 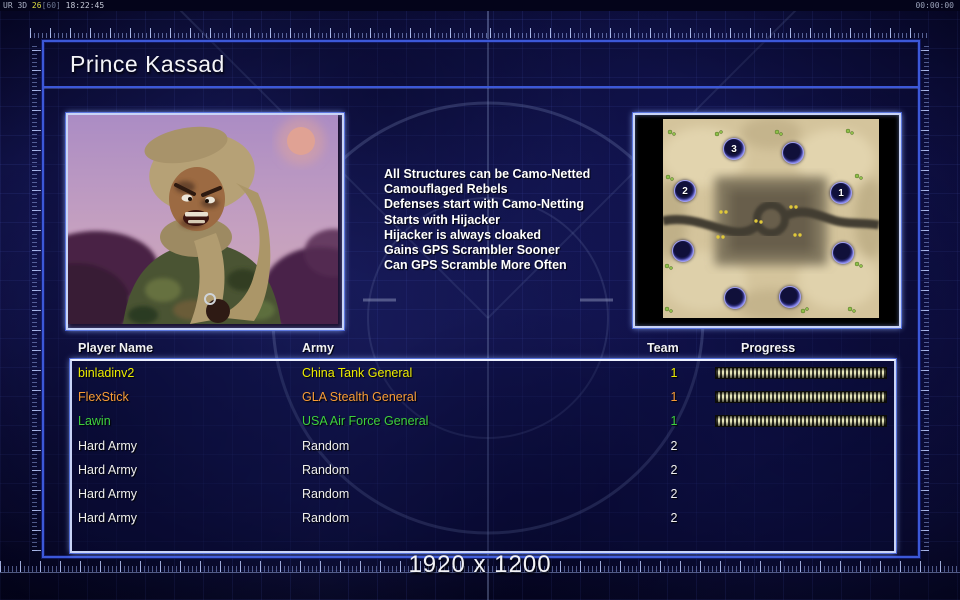 I want to click on player-army: USA Air Force General, so click(x=365, y=421).